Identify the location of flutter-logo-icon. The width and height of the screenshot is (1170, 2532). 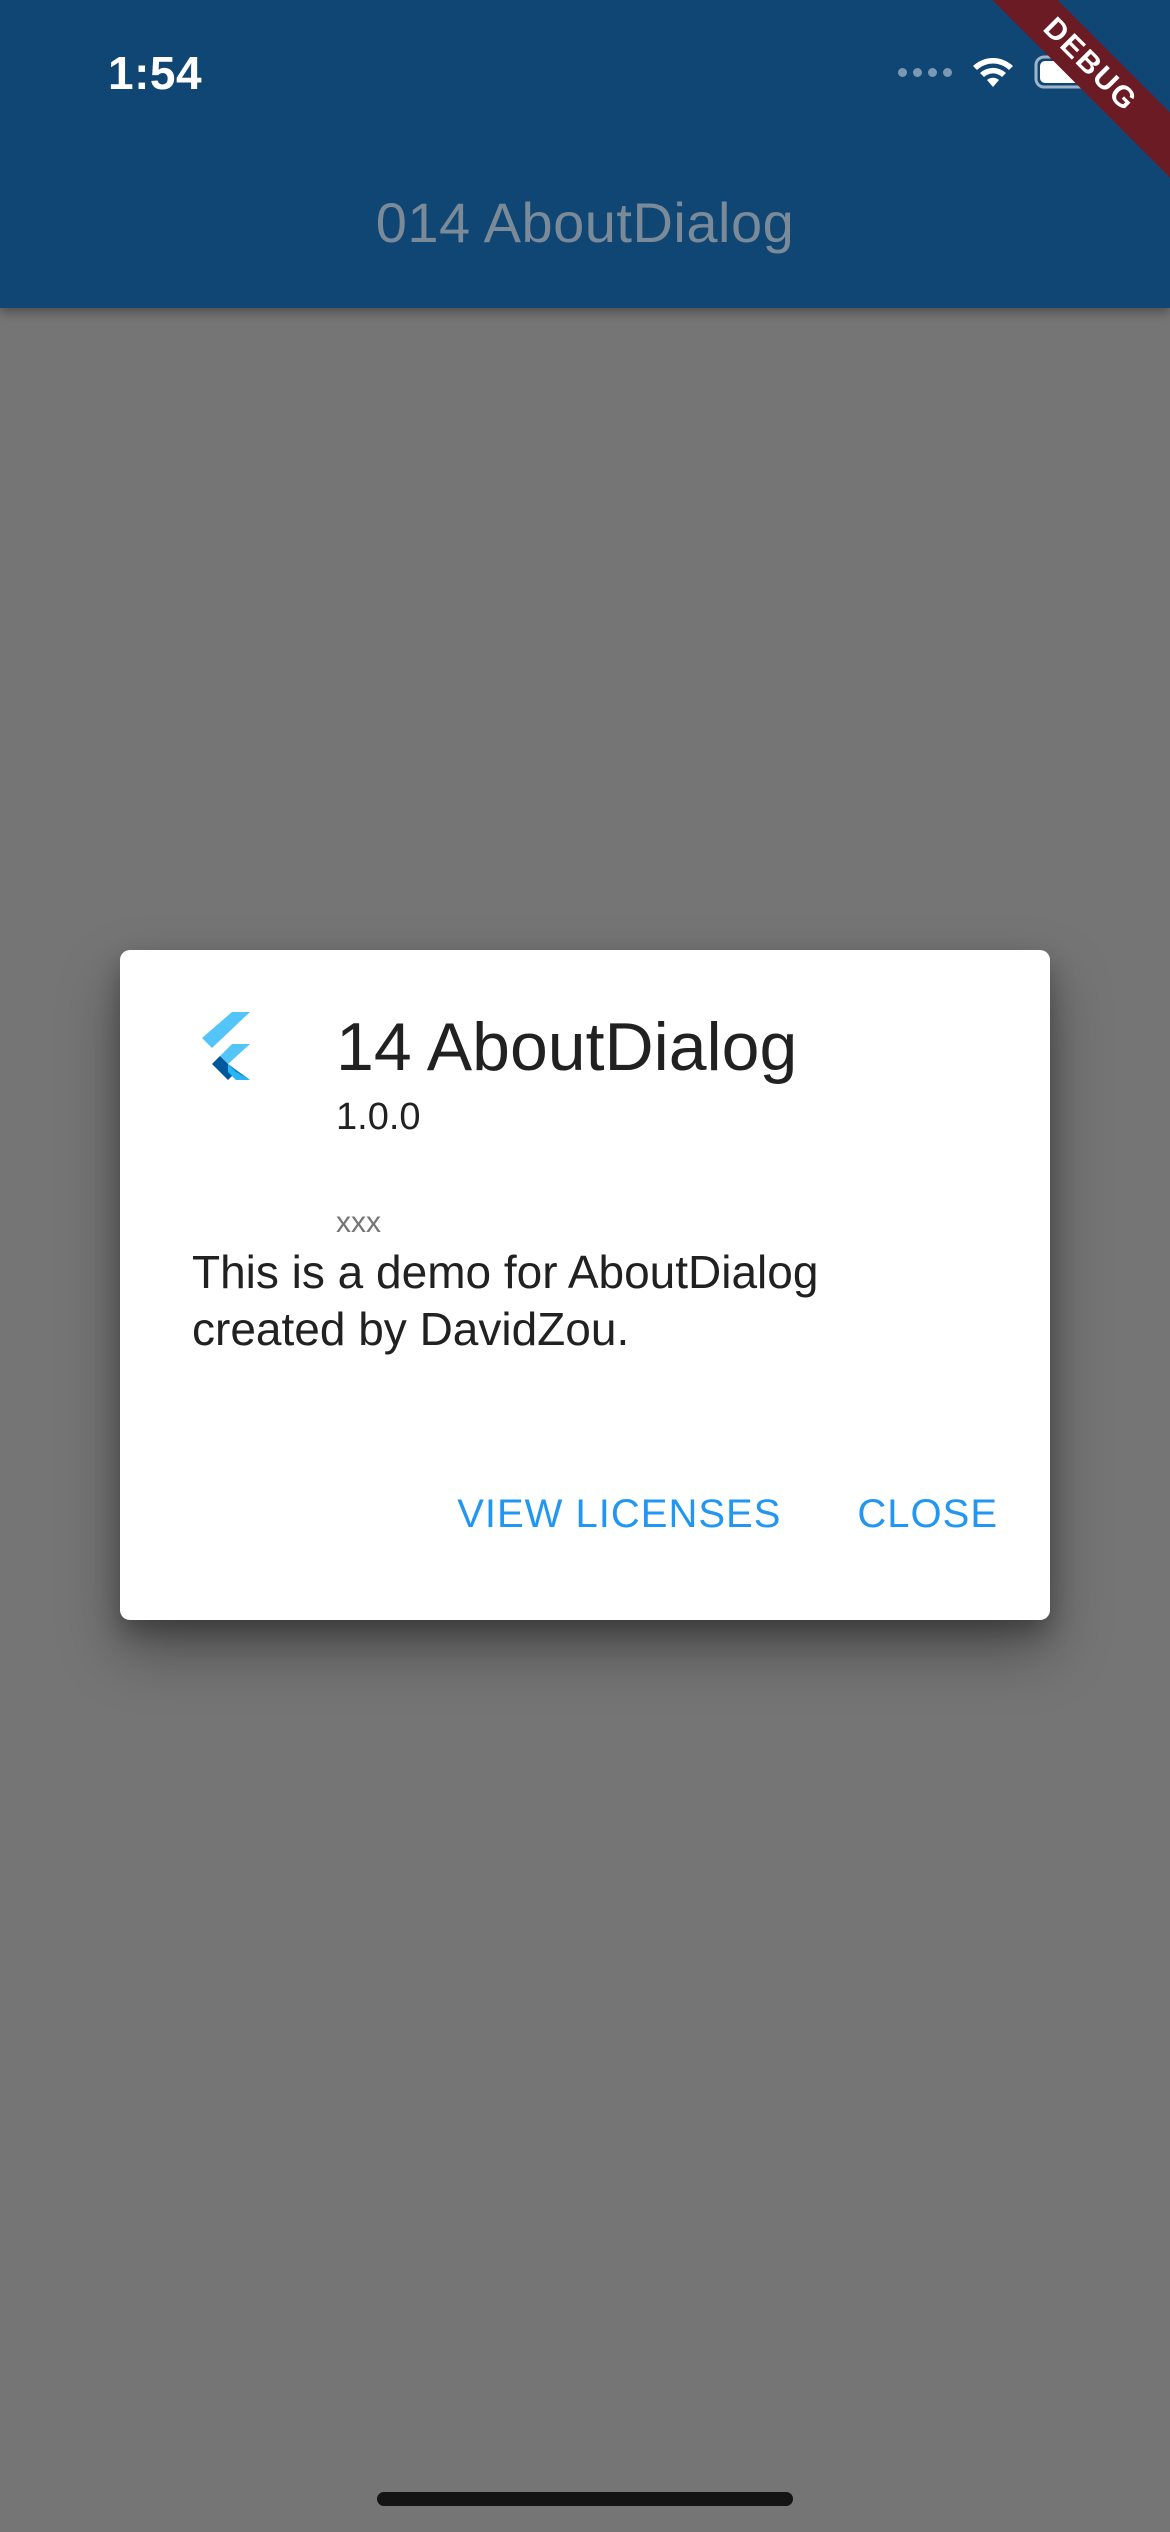
(226, 1046).